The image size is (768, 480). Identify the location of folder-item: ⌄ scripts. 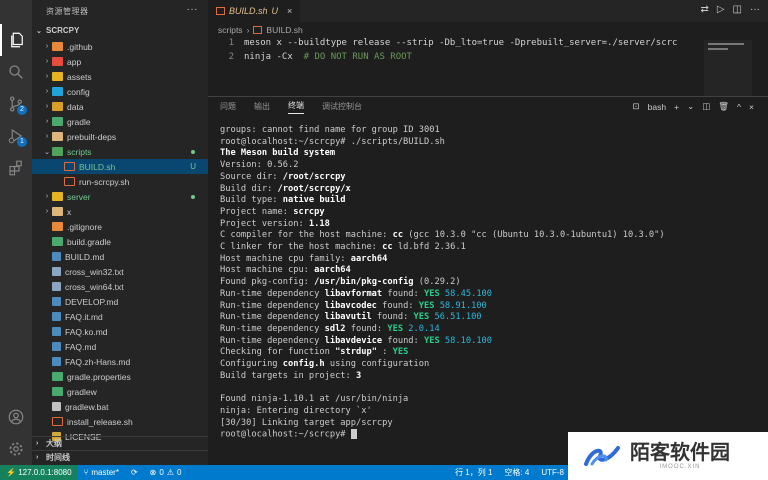
(120, 151).